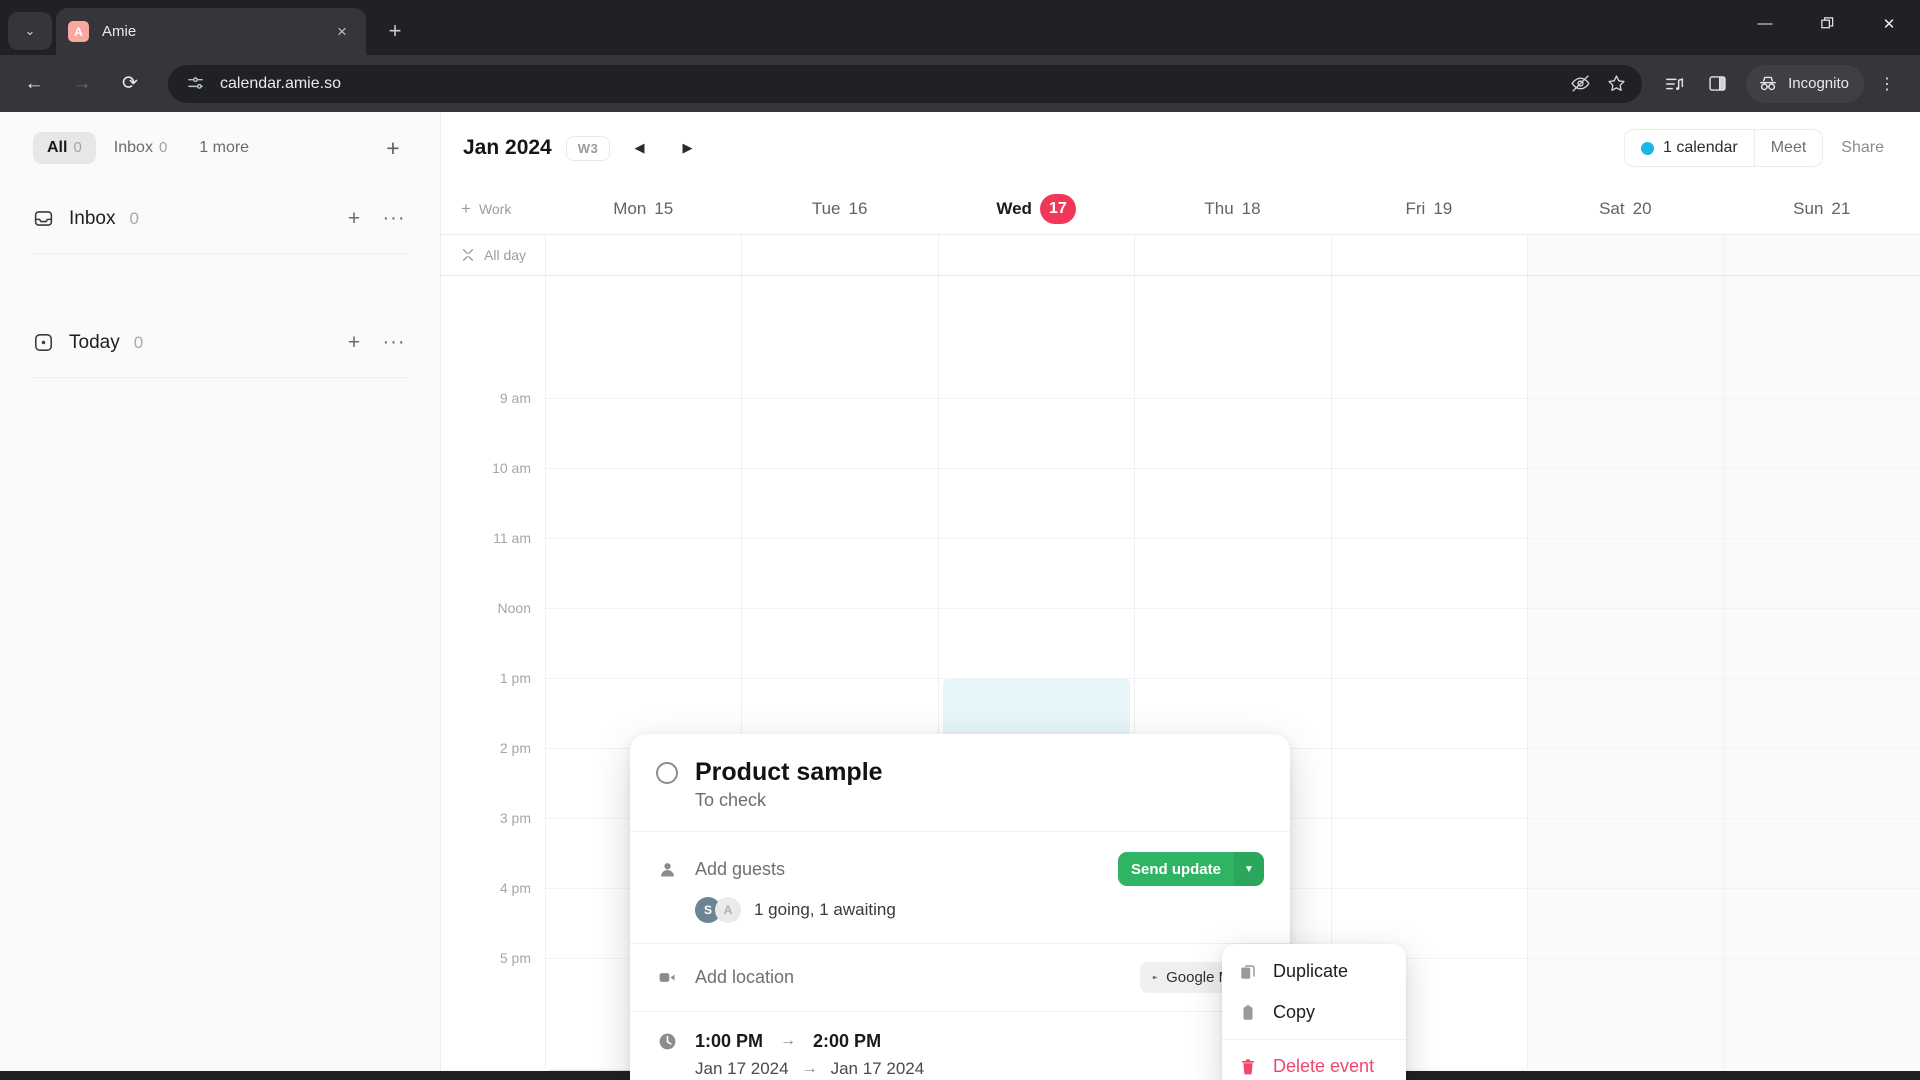  Describe the element at coordinates (1805, 83) in the screenshot. I see `incognito-indicator: Incognito` at that location.